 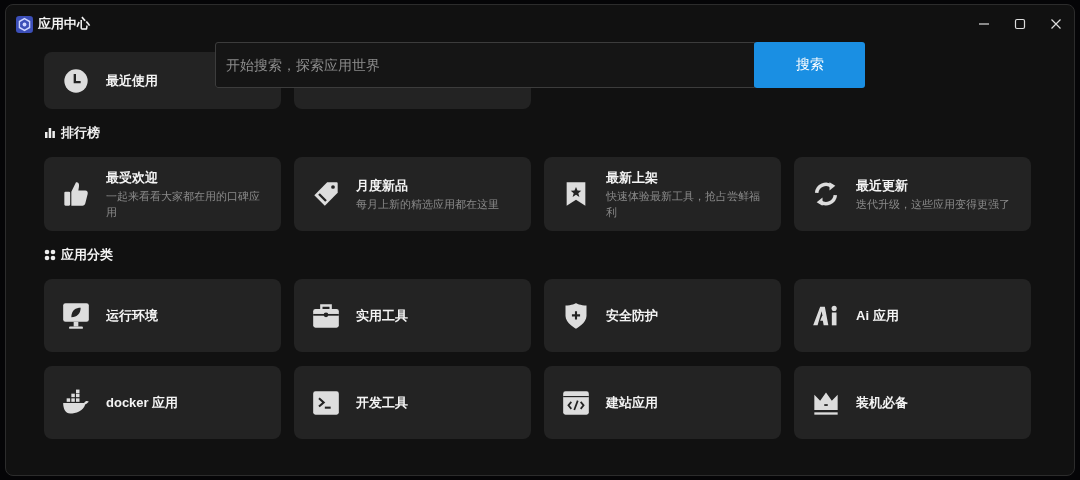 What do you see at coordinates (326, 315) in the screenshot?
I see `toolbox-icon` at bounding box center [326, 315].